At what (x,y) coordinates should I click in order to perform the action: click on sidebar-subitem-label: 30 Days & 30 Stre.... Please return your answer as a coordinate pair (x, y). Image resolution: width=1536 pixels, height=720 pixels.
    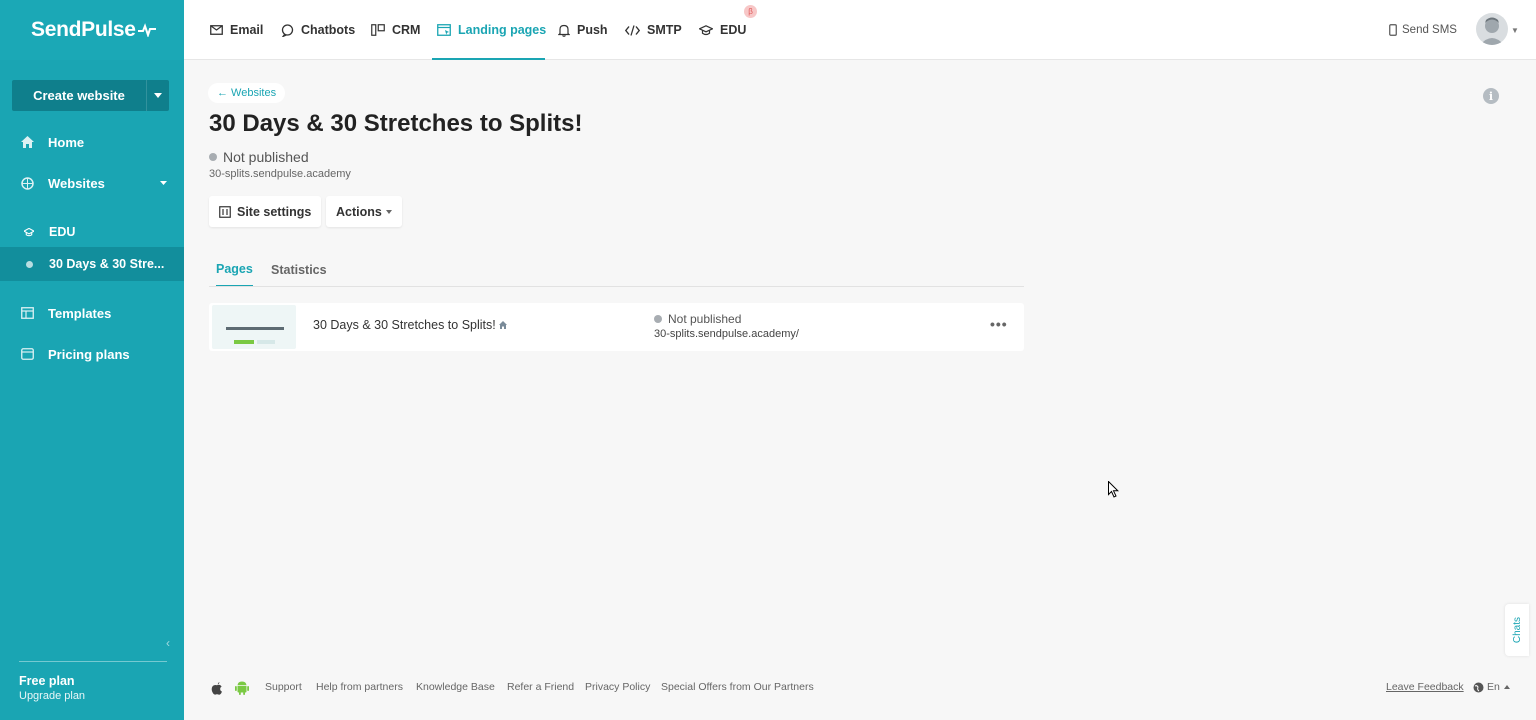
    Looking at the image, I should click on (107, 264).